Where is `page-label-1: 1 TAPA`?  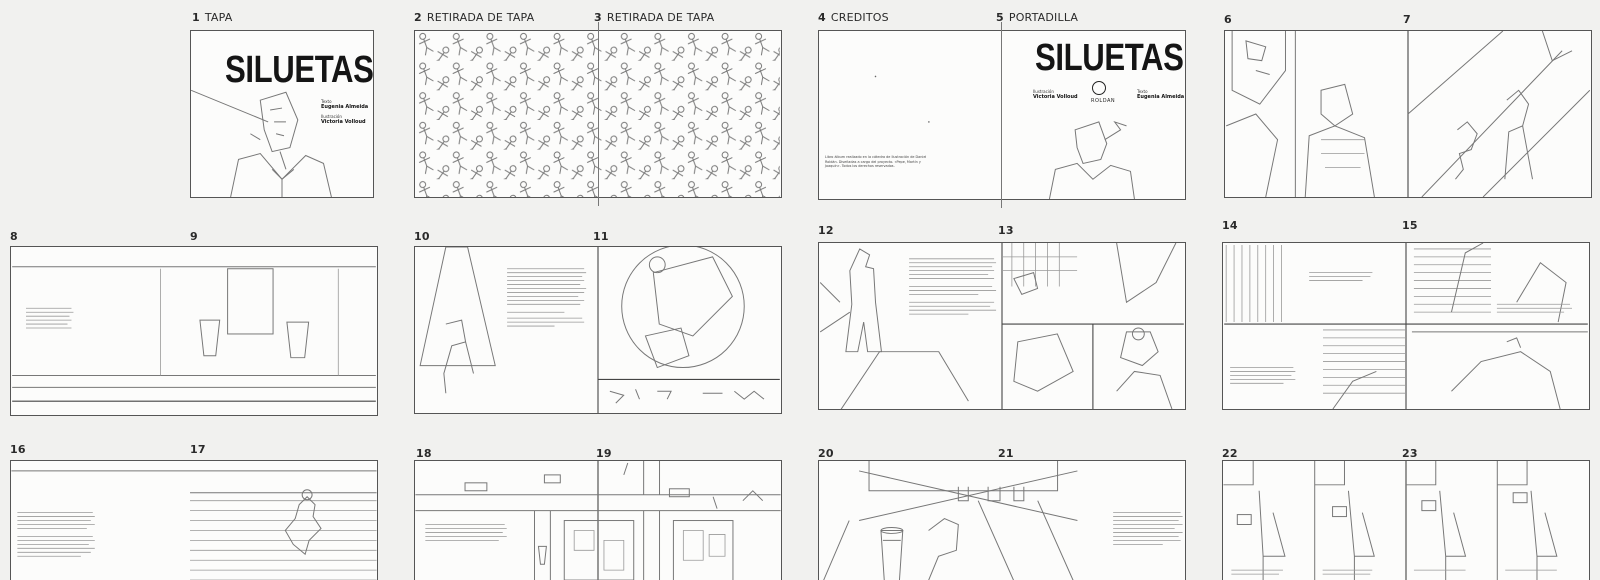
page-label-1: 1 TAPA is located at coordinates (212, 17).